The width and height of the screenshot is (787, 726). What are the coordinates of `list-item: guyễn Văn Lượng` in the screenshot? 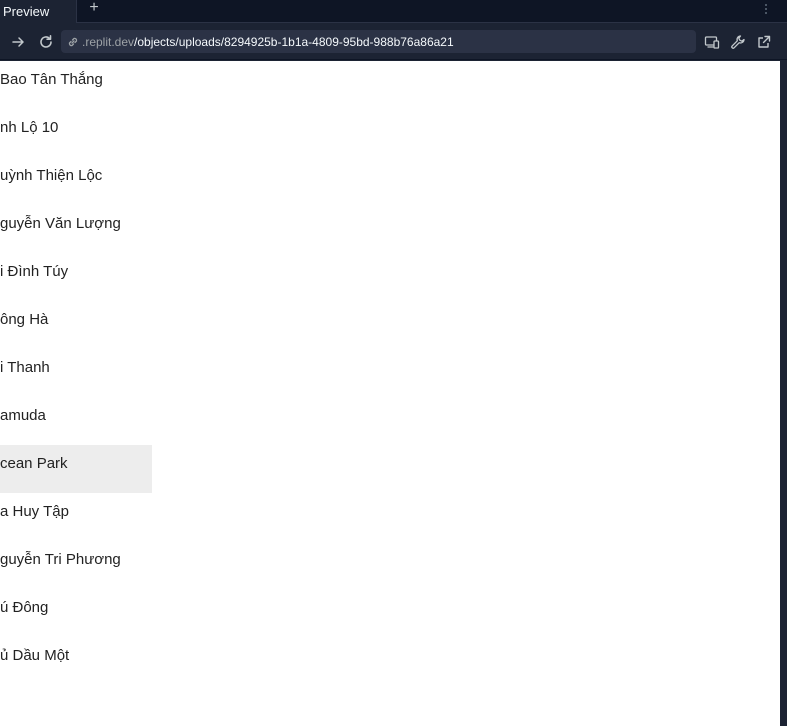 It's located at (76, 229).